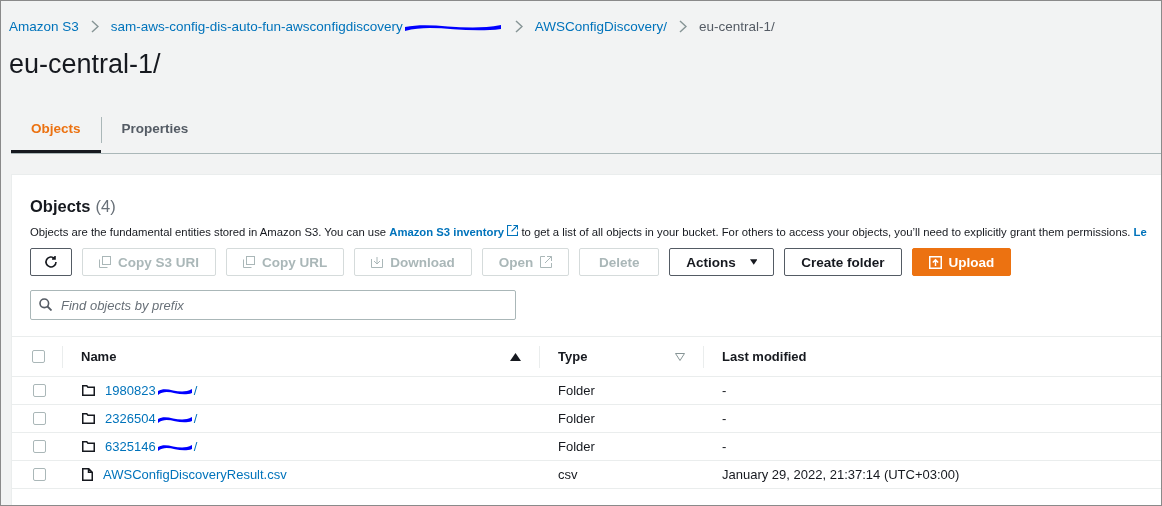 The image size is (1162, 506). Describe the element at coordinates (151, 418) in the screenshot. I see `object-link: 2326504 /` at that location.